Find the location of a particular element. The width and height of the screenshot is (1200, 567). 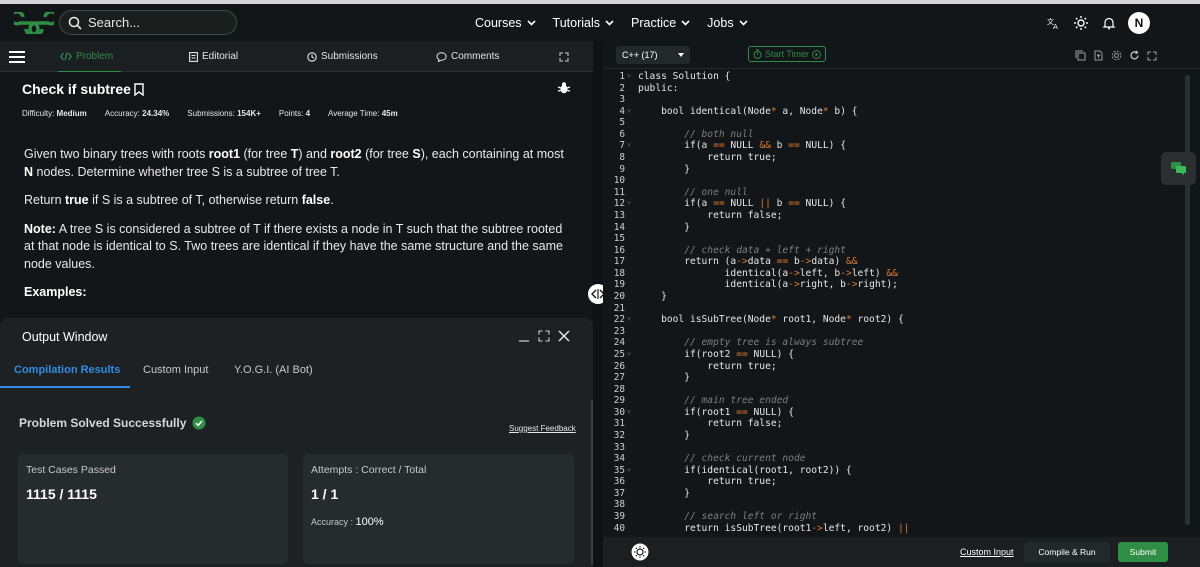

line-number: 31 is located at coordinates (619, 424).